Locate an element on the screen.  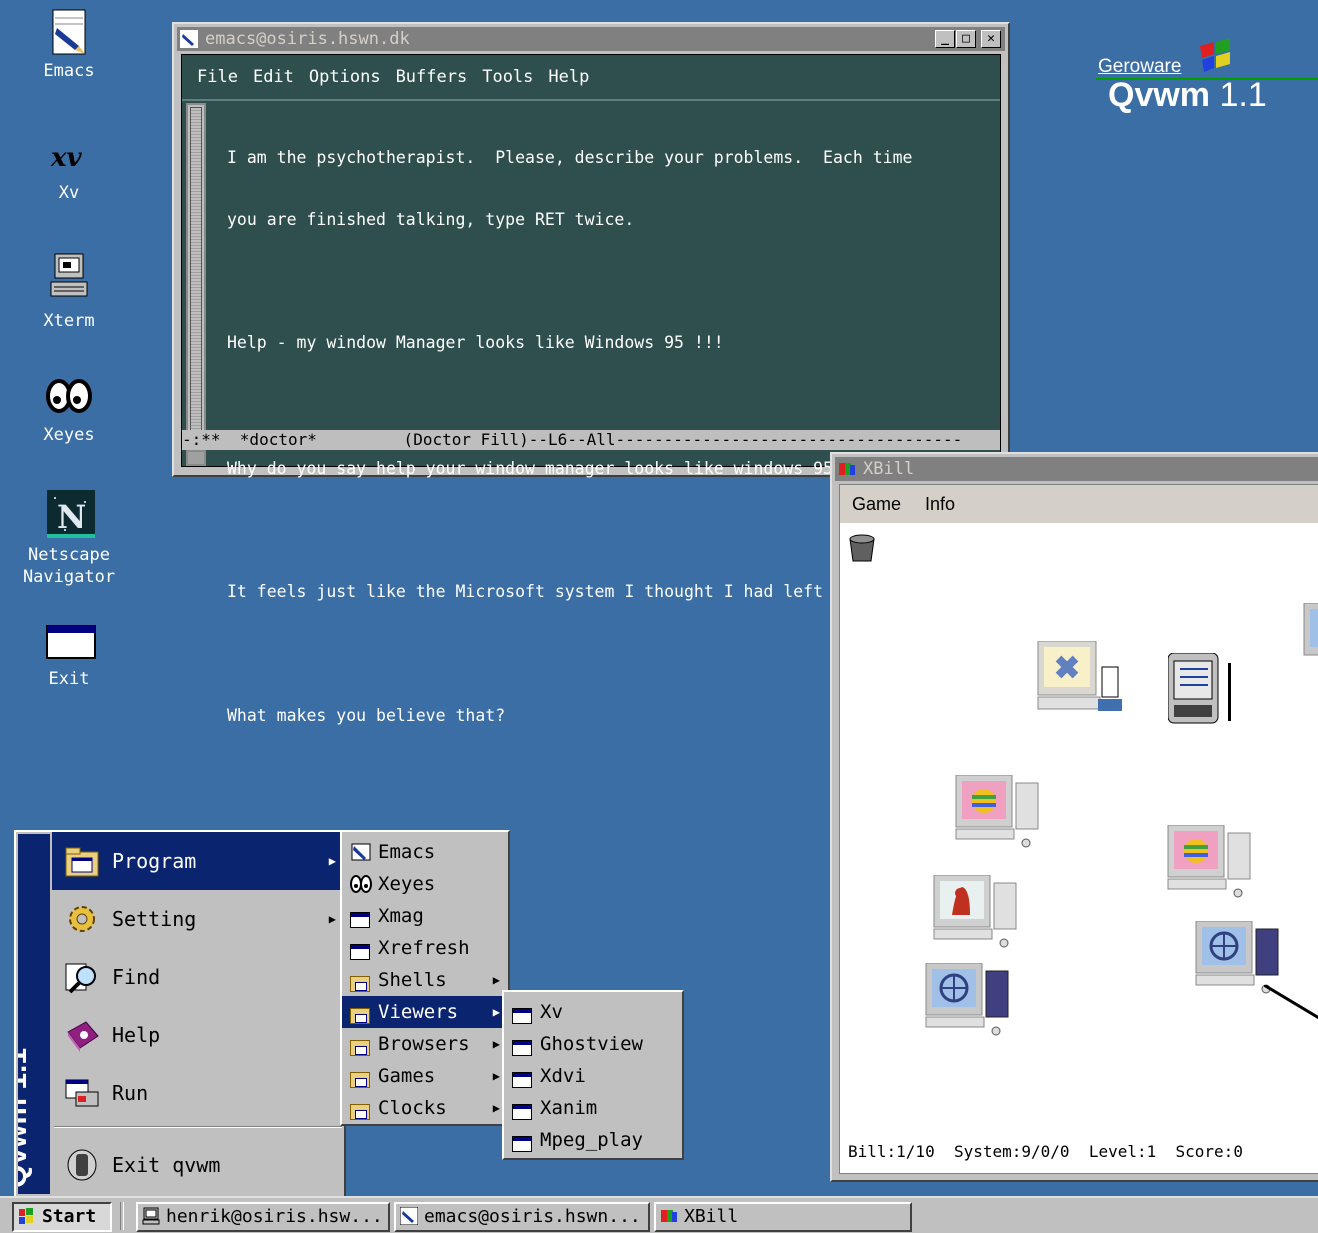
item-label: Games is located at coordinates (407, 1076).